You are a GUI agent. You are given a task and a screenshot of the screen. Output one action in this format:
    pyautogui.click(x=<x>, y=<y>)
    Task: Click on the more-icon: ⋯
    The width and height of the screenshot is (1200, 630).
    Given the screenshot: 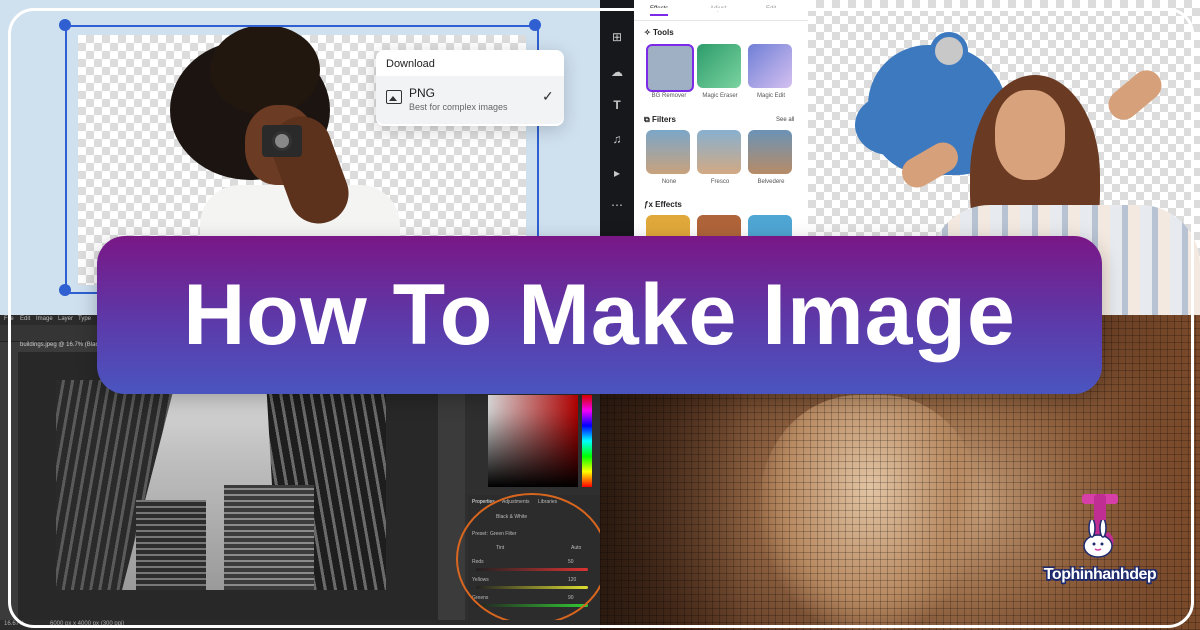 What is the action you would take?
    pyautogui.click(x=617, y=205)
    